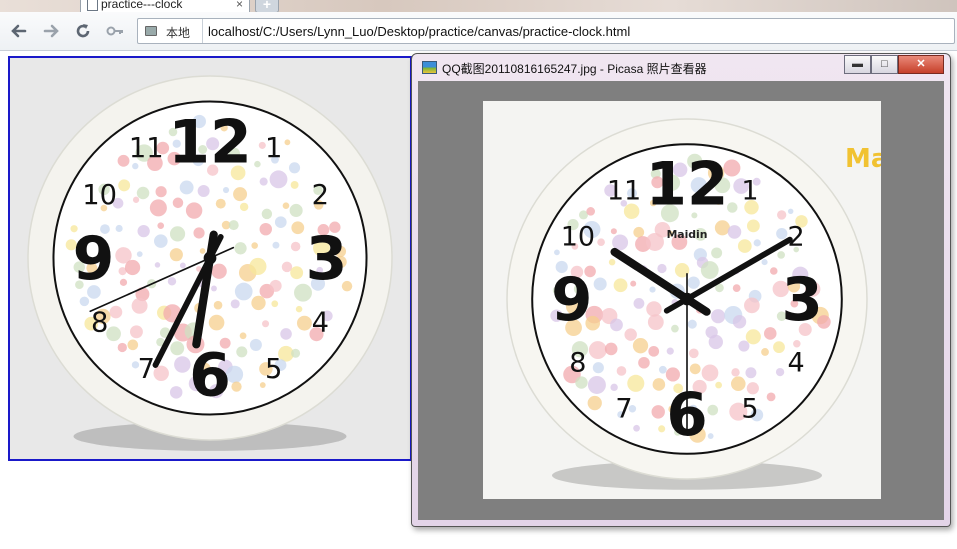 Image resolution: width=957 pixels, height=549 pixels. Describe the element at coordinates (327, 259) in the screenshot. I see `clock-numeral-3: 3` at that location.